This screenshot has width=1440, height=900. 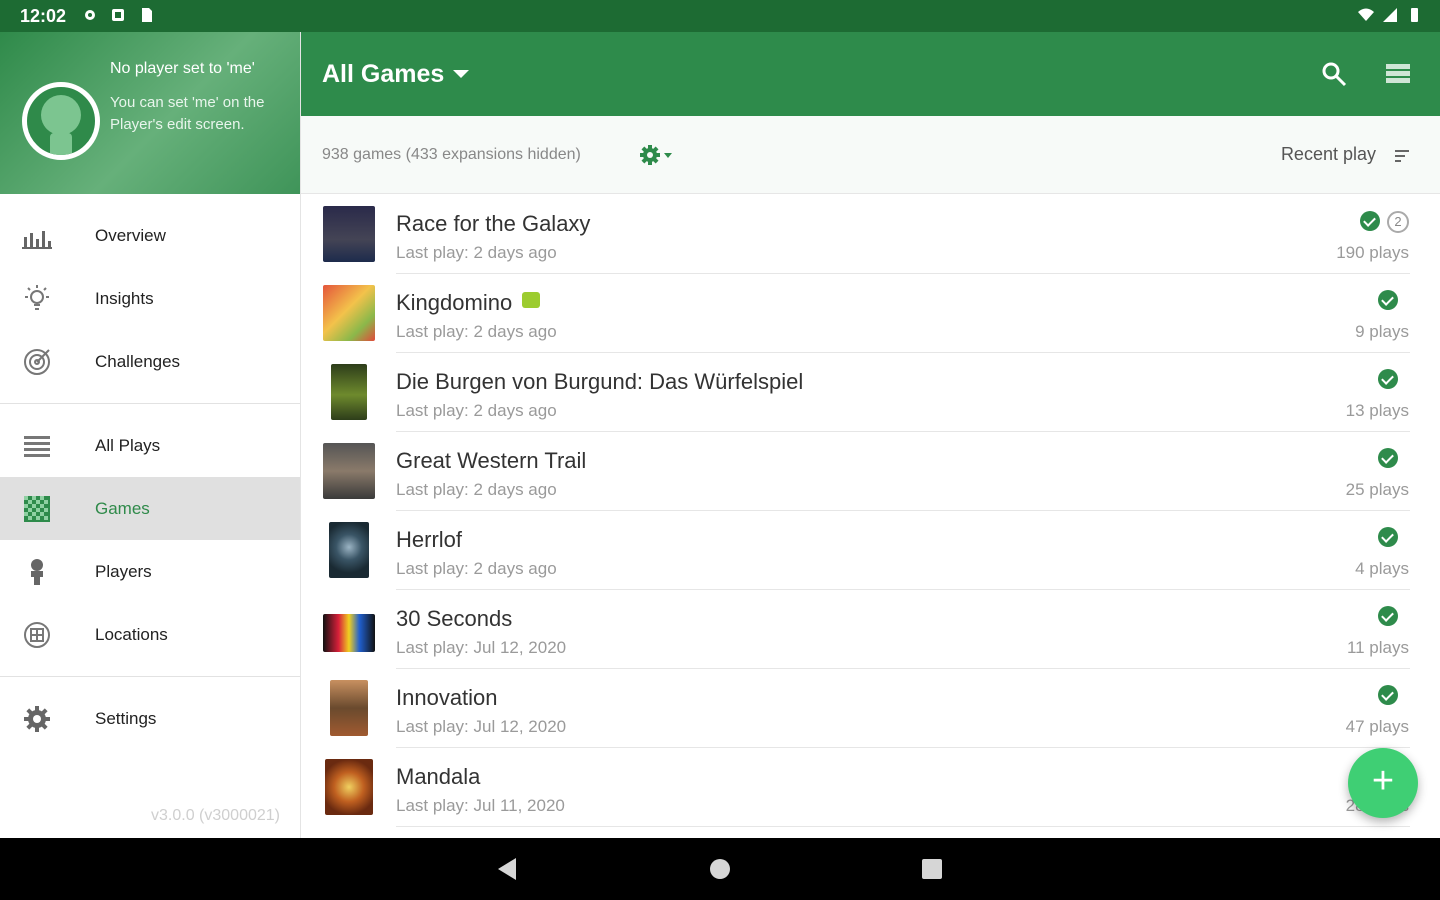 I want to click on plus-icon: +, so click(x=1383, y=781).